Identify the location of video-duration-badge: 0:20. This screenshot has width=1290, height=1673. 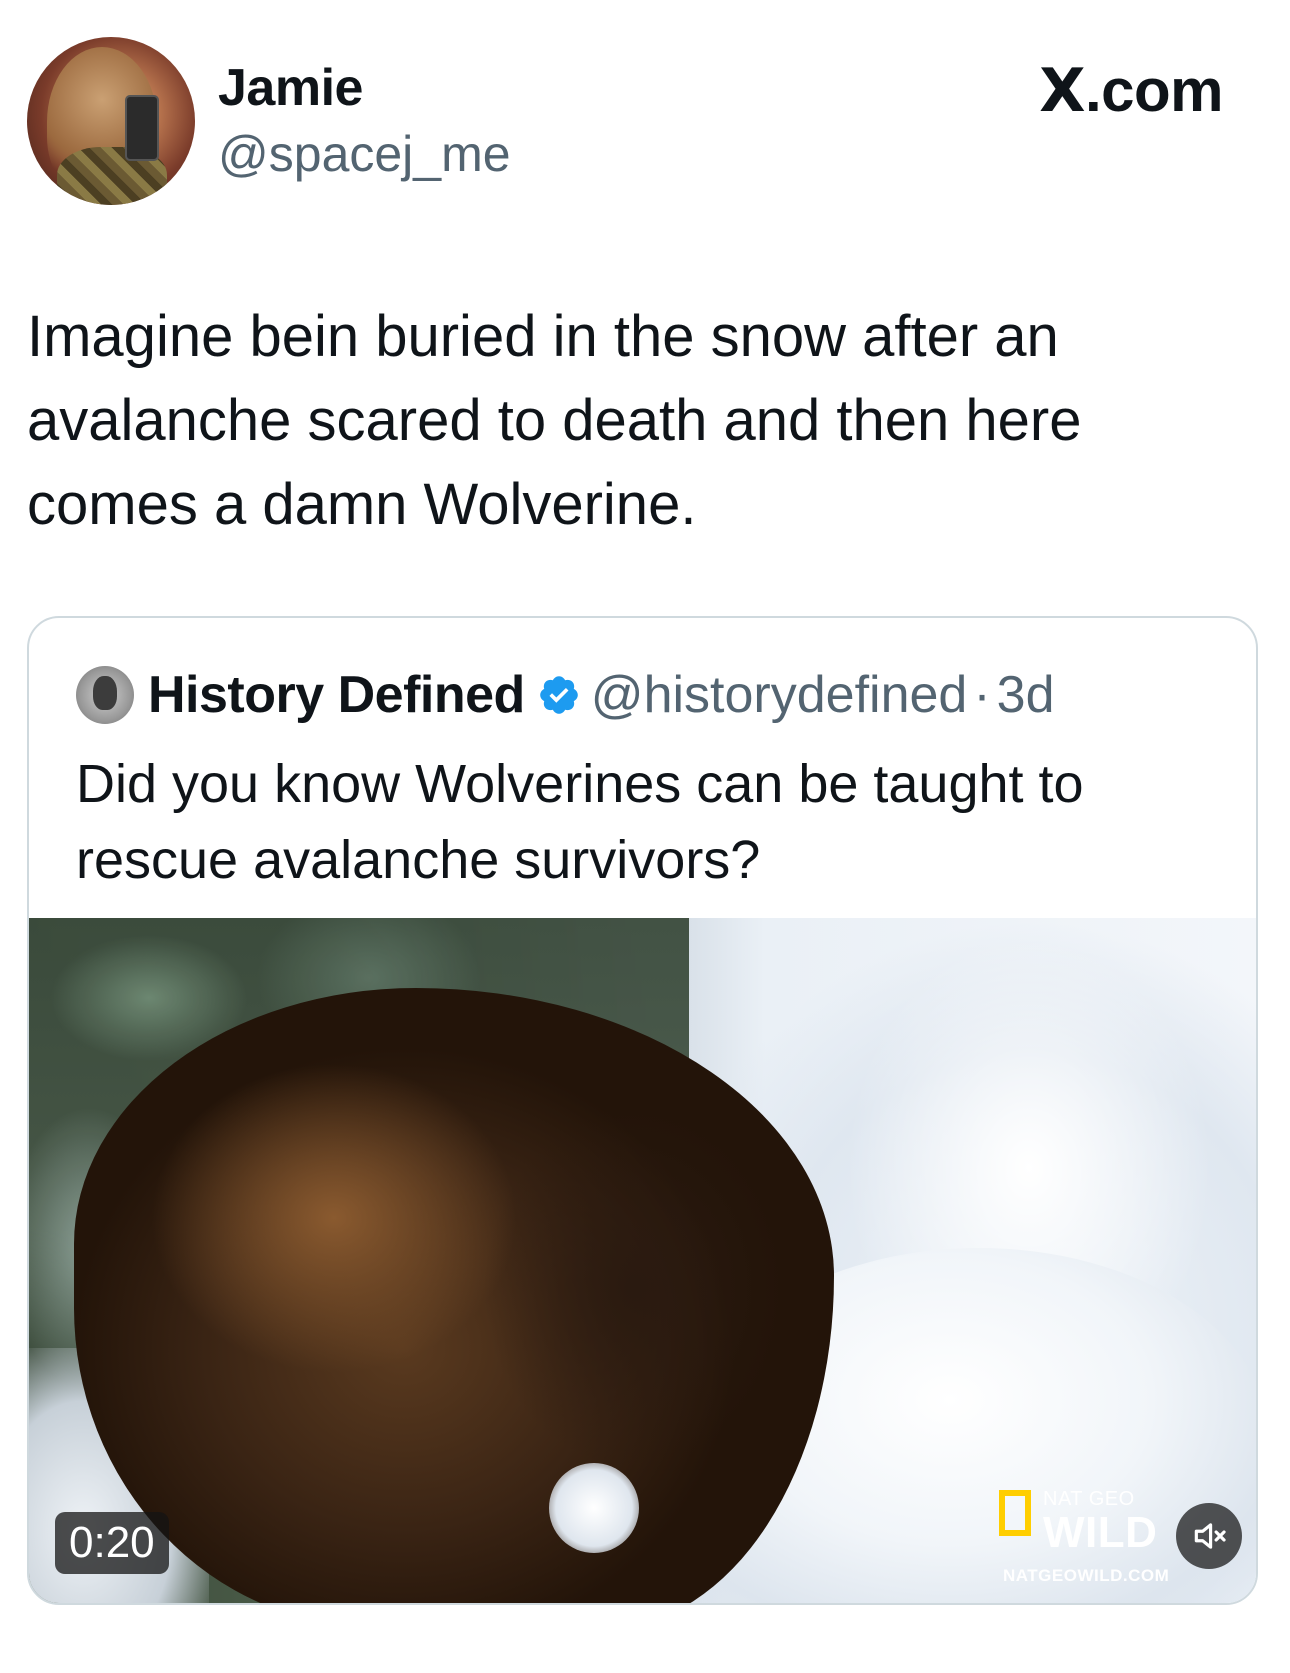
(112, 1543).